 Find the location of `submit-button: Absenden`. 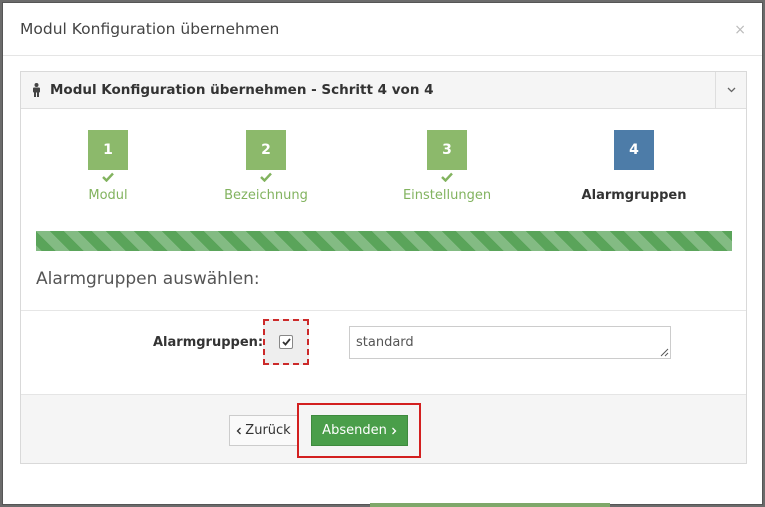

submit-button: Absenden is located at coordinates (359, 430).